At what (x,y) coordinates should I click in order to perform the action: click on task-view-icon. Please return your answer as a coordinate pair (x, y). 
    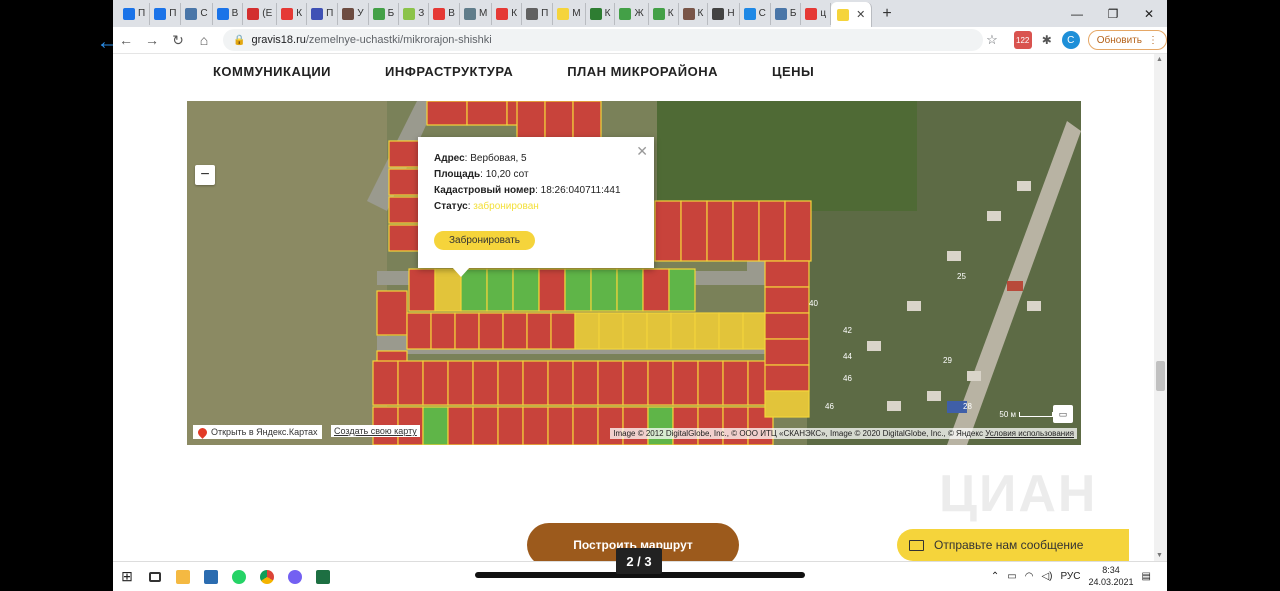
    Looking at the image, I should click on (155, 576).